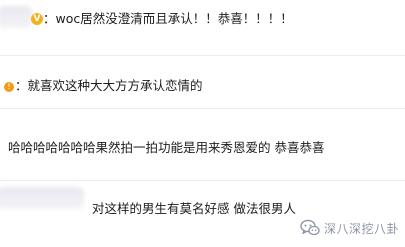  Describe the element at coordinates (168, 18) in the screenshot. I see `comment-text: ：woc居然没澄清而且承认！！恭喜！！！！` at that location.